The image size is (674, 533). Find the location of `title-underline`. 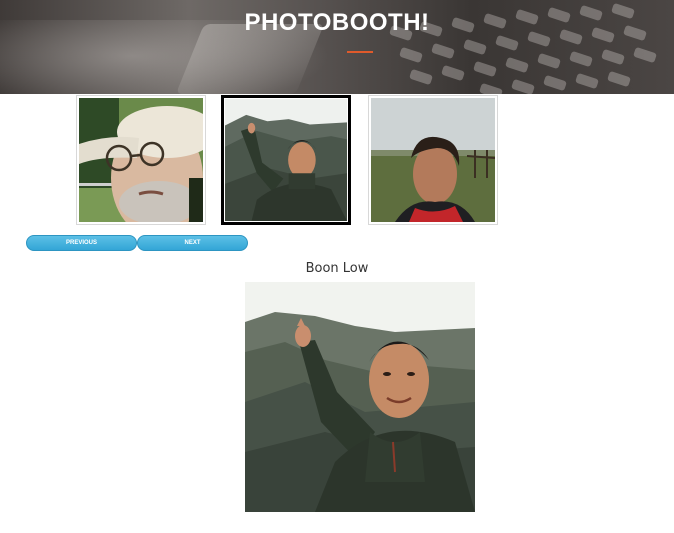

title-underline is located at coordinates (360, 52).